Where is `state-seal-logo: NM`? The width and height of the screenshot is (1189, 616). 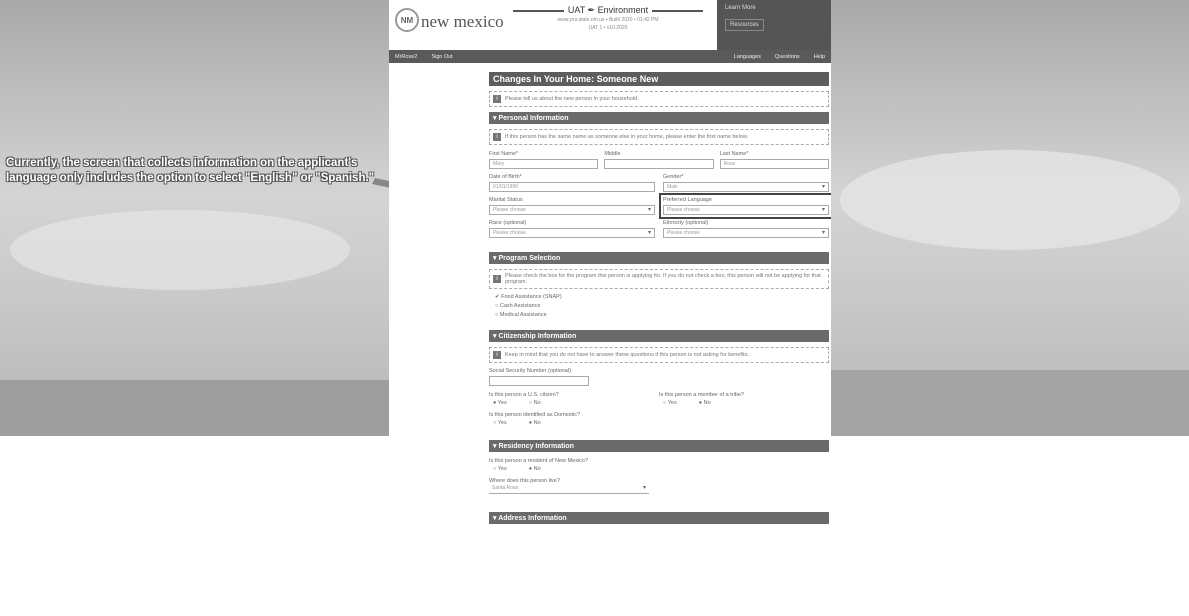 state-seal-logo: NM is located at coordinates (407, 20).